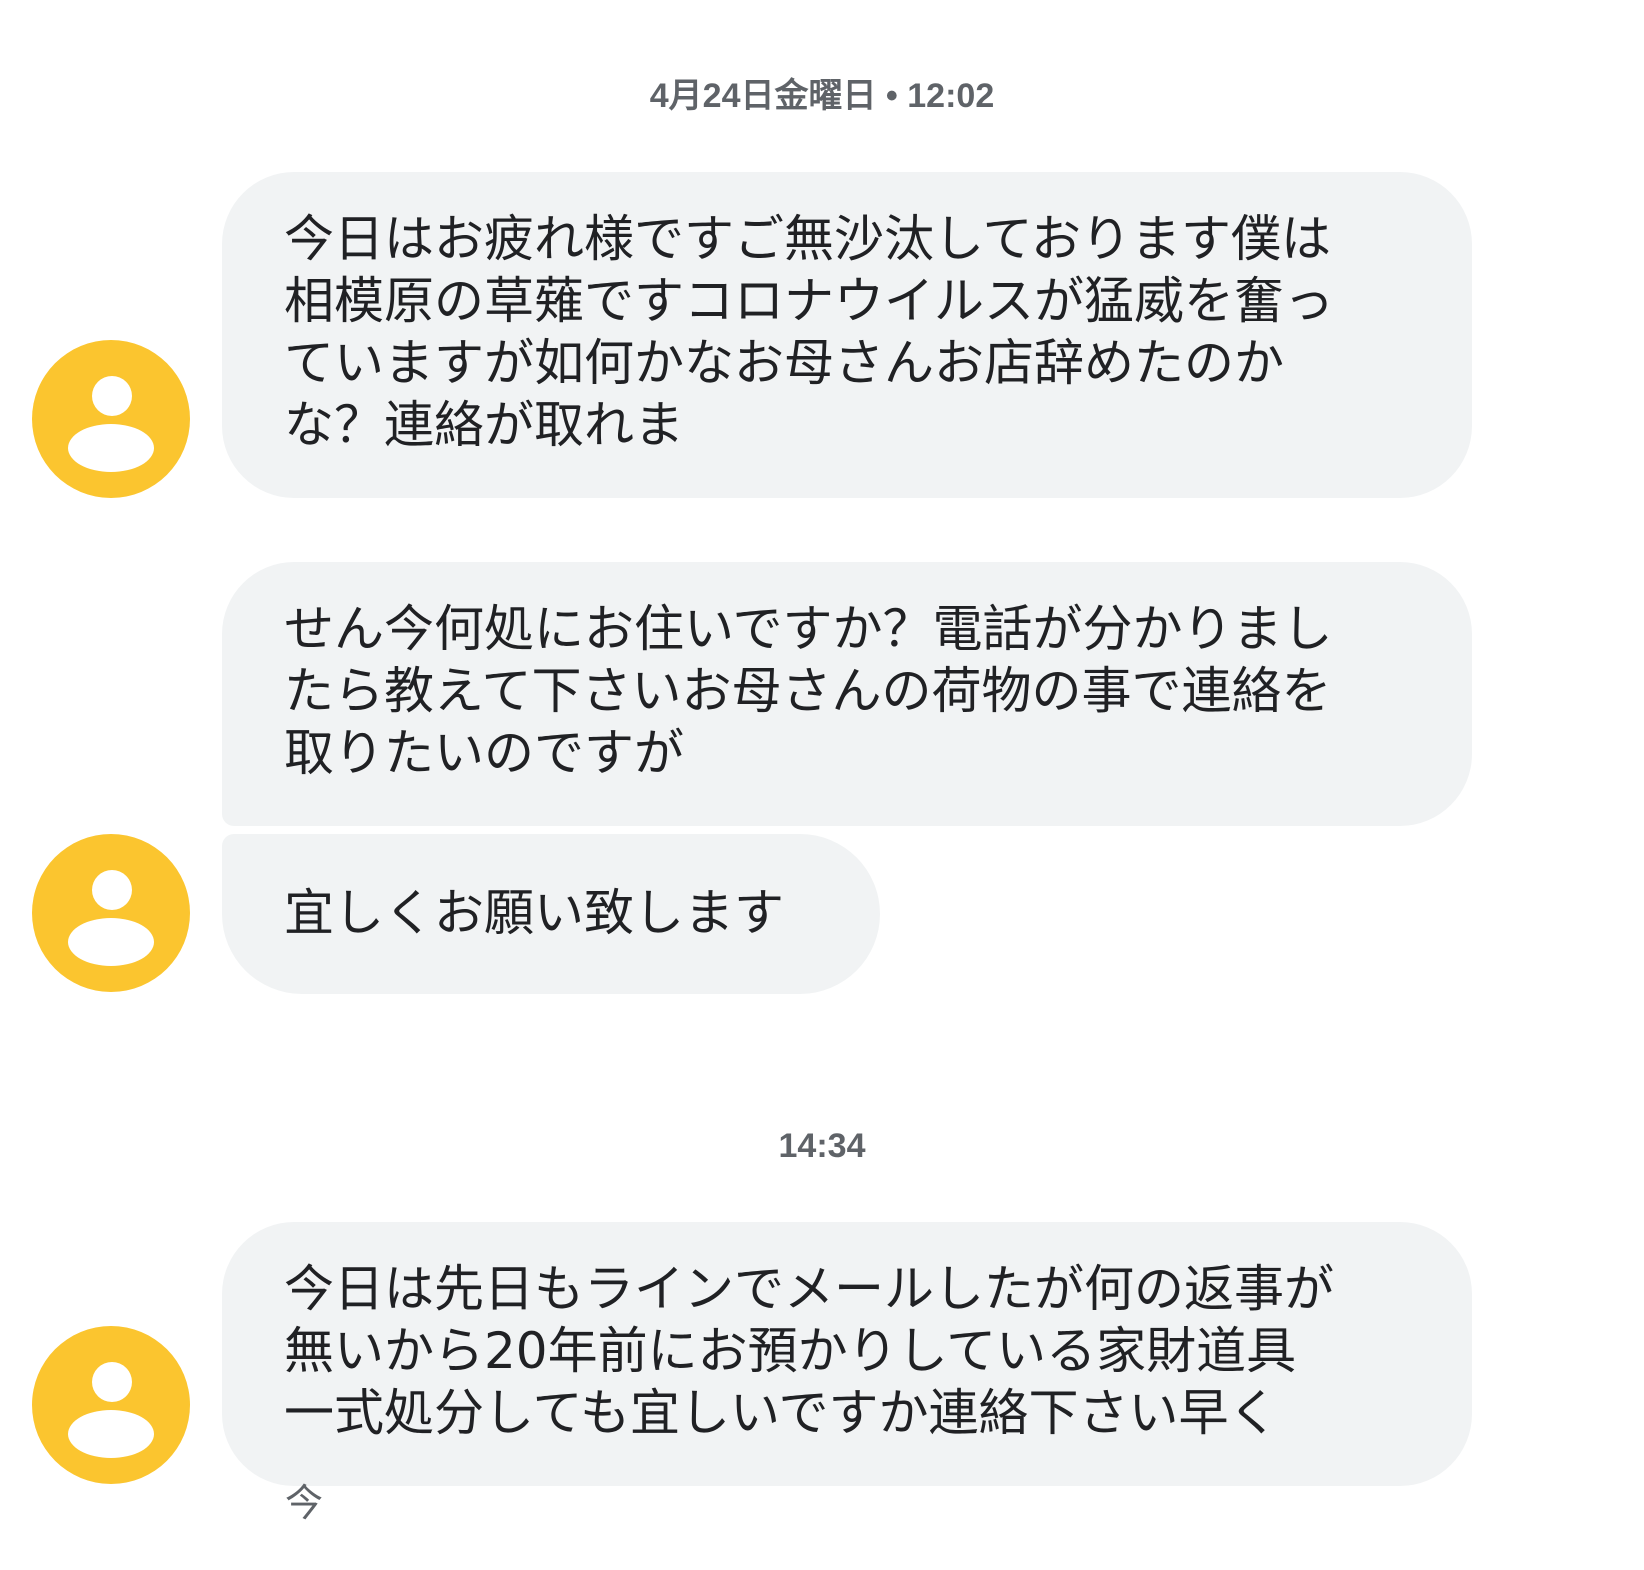 This screenshot has height=1570, width=1644. Describe the element at coordinates (304, 1503) in the screenshot. I see `message-status-time: 今` at that location.